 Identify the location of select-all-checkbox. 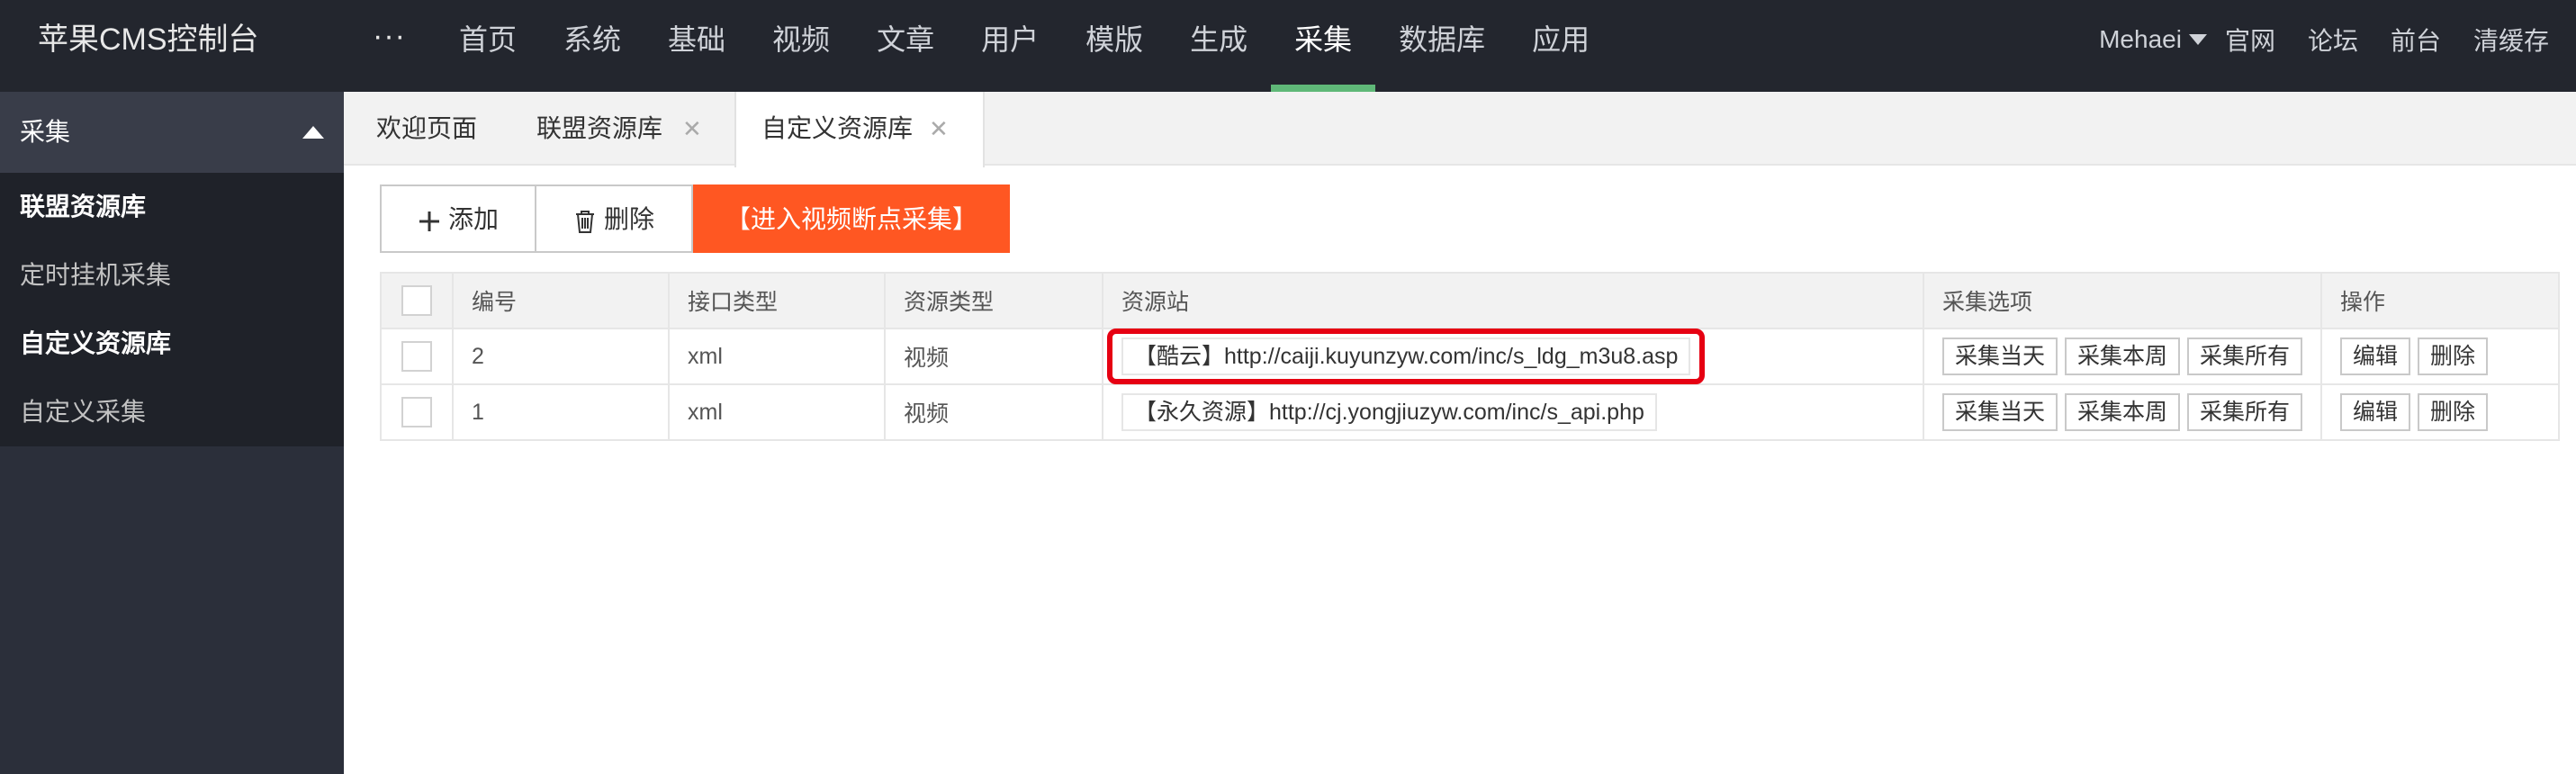
(416, 301).